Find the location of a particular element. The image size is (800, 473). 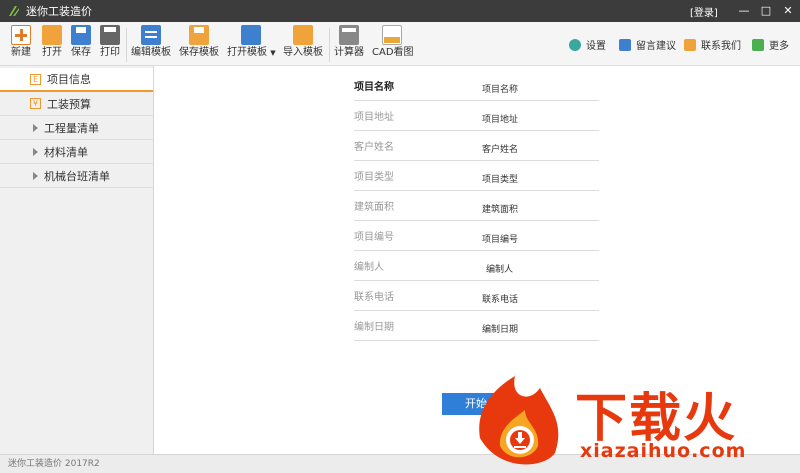

project-number-input: 项目编号 is located at coordinates (500, 238).